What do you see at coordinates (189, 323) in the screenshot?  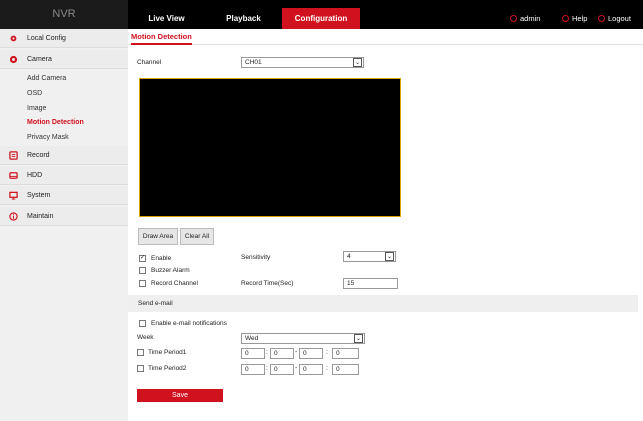 I see `enable-email-label: Enable e-mail notifications` at bounding box center [189, 323].